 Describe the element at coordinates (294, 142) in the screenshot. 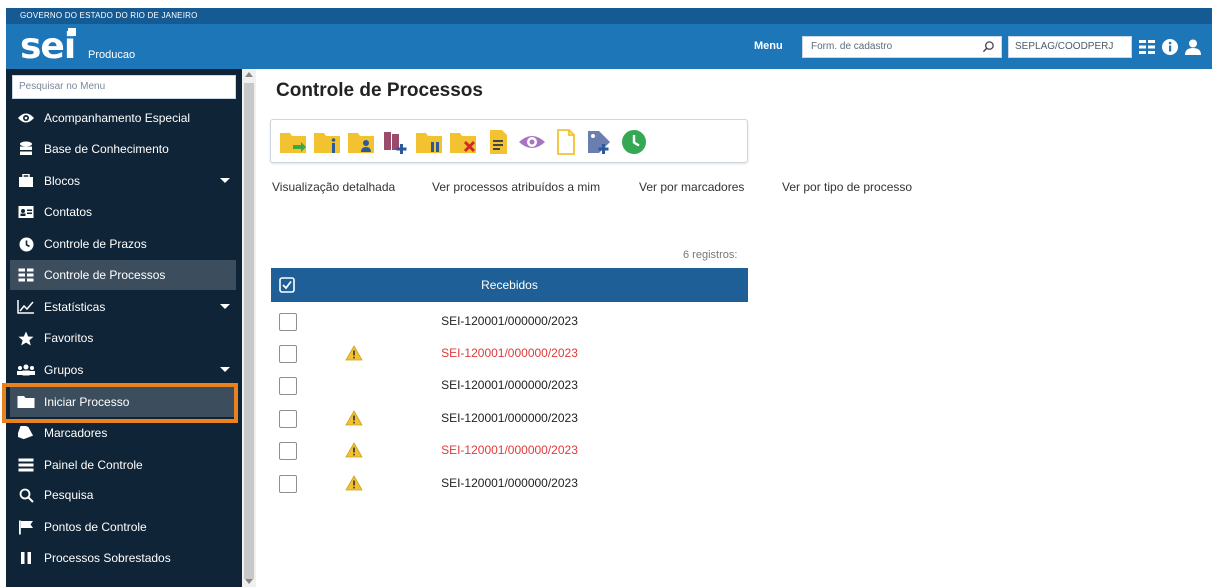

I see `folder-send-icon` at that location.